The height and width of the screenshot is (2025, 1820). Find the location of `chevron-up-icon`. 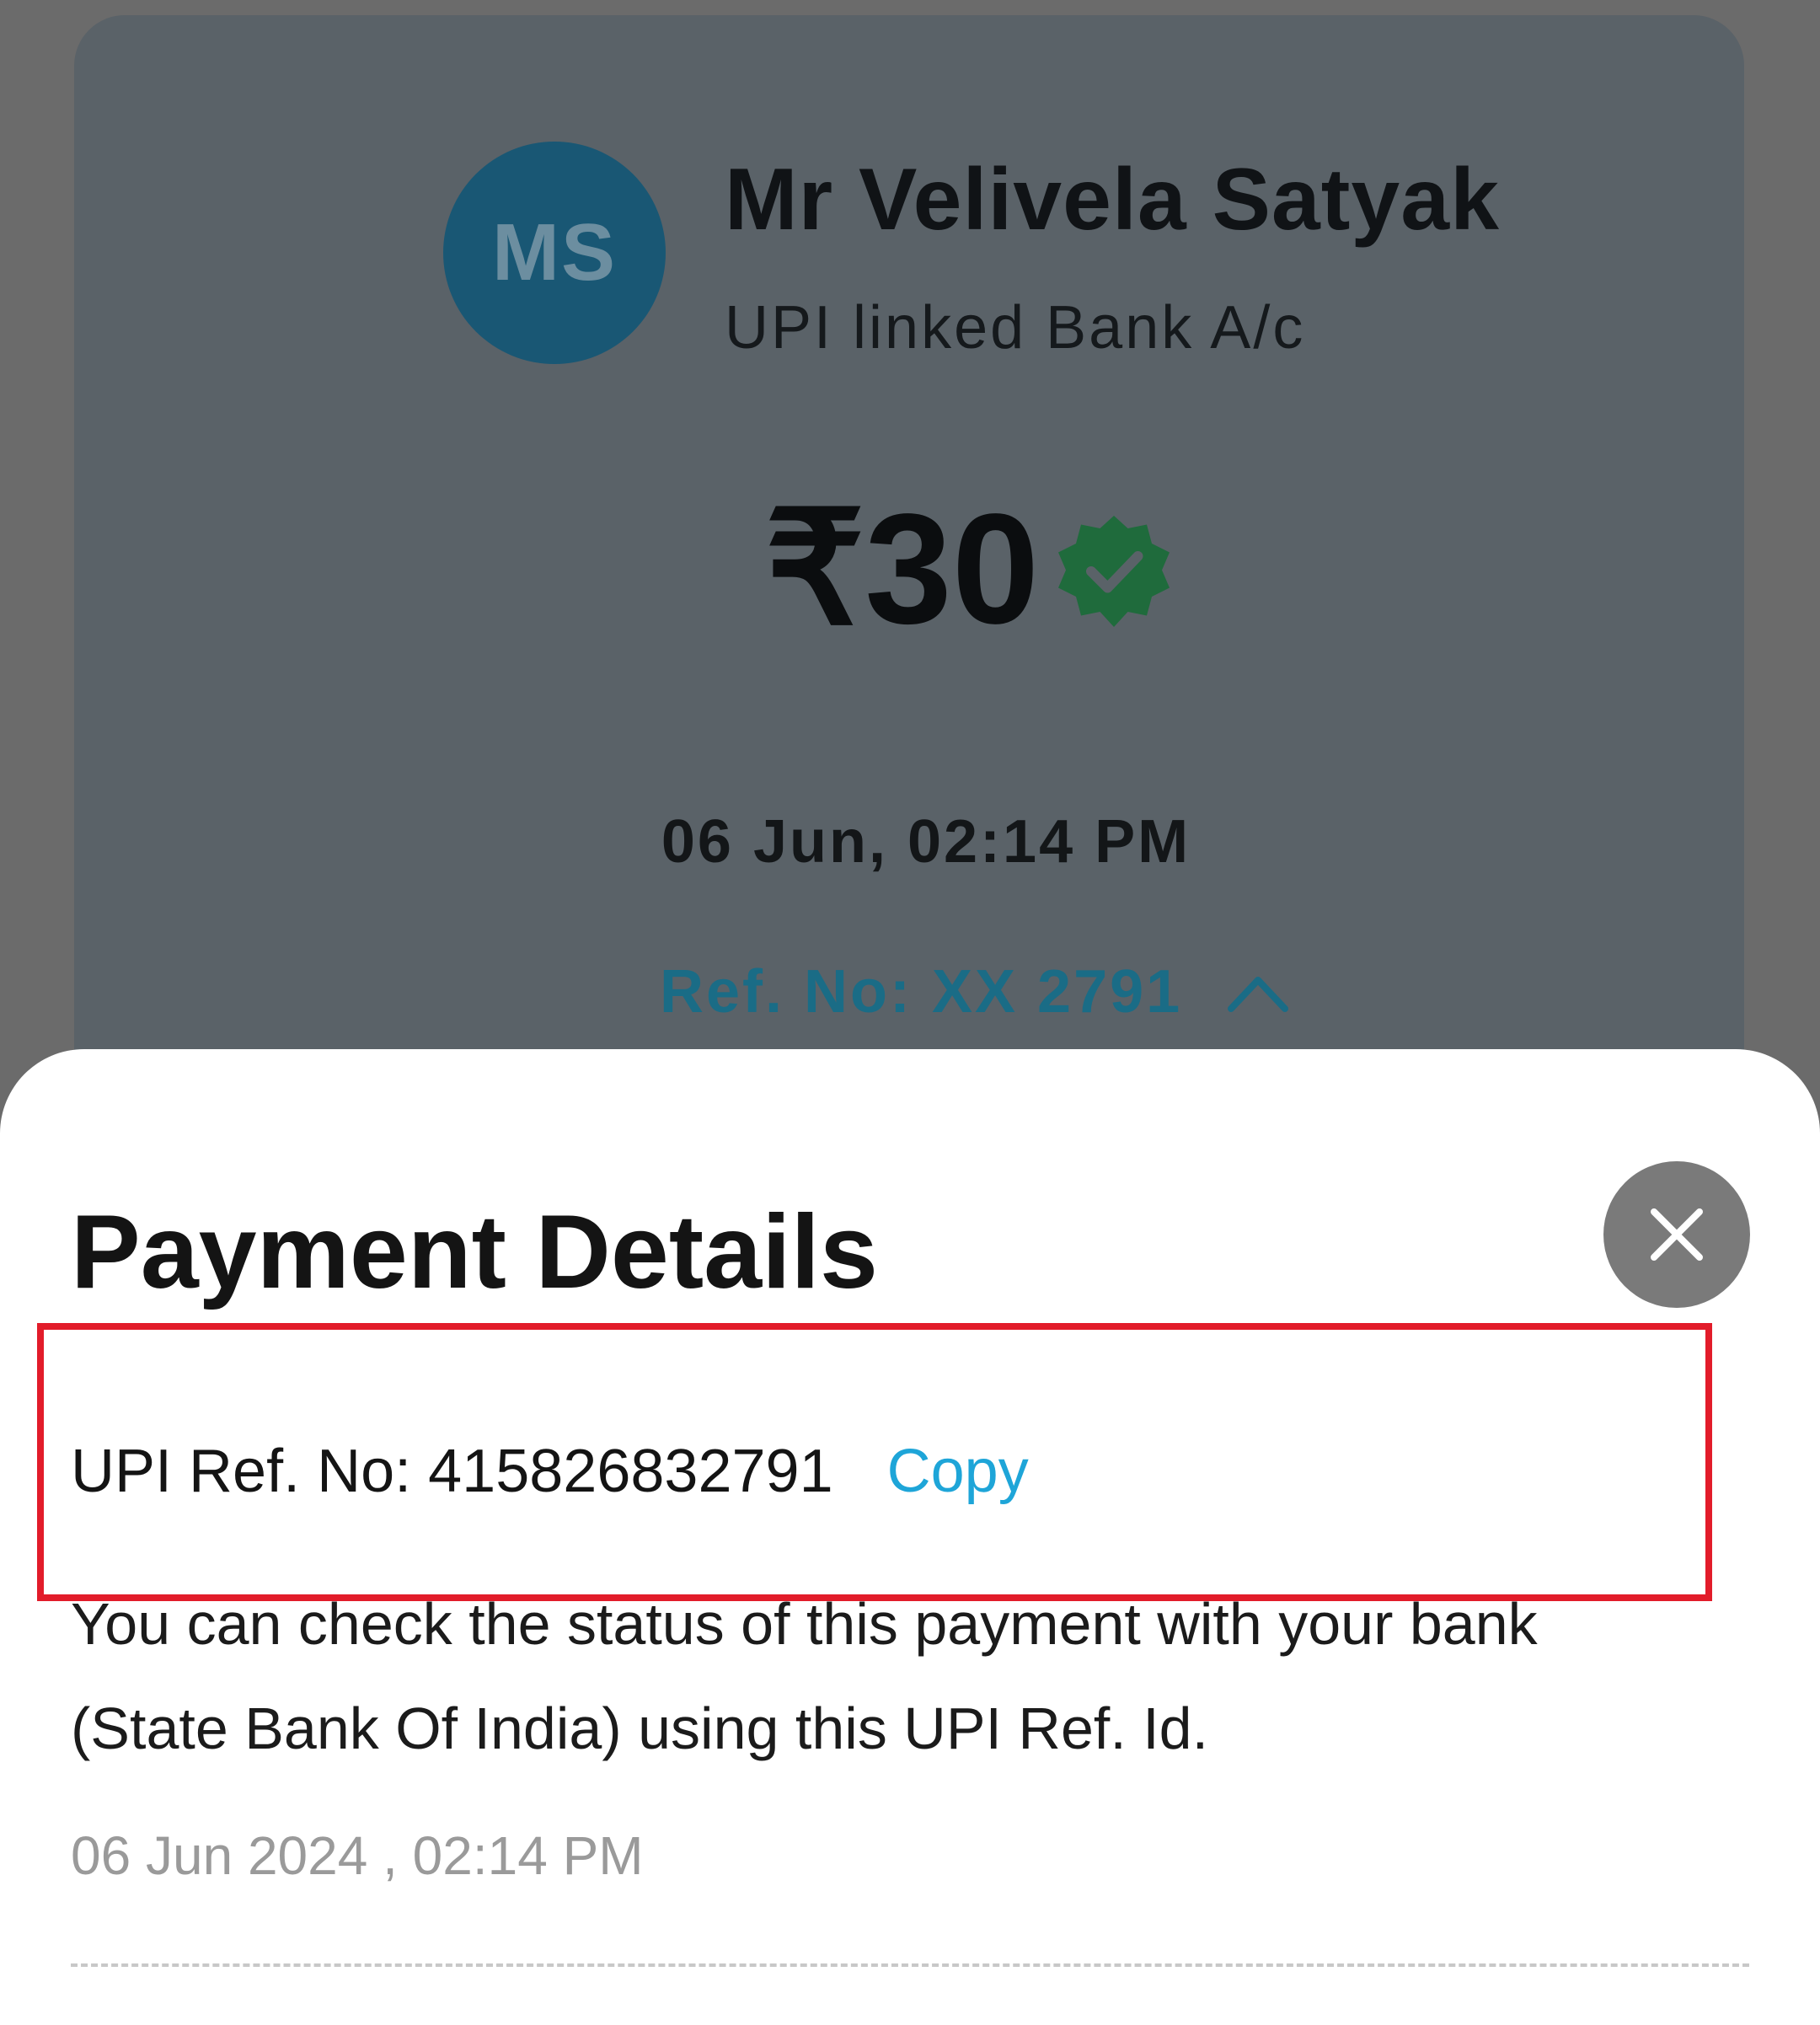

chevron-up-icon is located at coordinates (1258, 994).